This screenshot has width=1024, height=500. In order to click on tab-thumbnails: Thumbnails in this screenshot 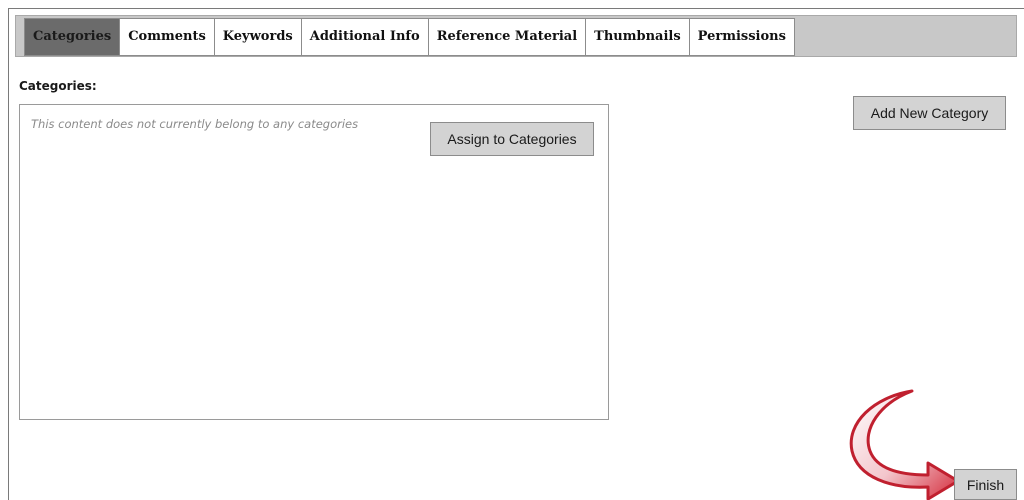, I will do `click(638, 37)`.